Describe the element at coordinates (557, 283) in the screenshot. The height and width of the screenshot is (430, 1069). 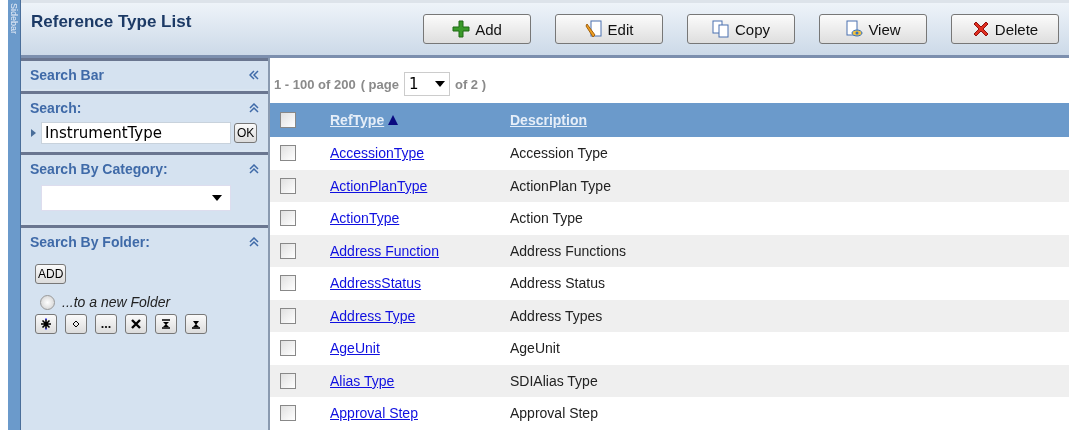
I see `description-cell: Address Status` at that location.